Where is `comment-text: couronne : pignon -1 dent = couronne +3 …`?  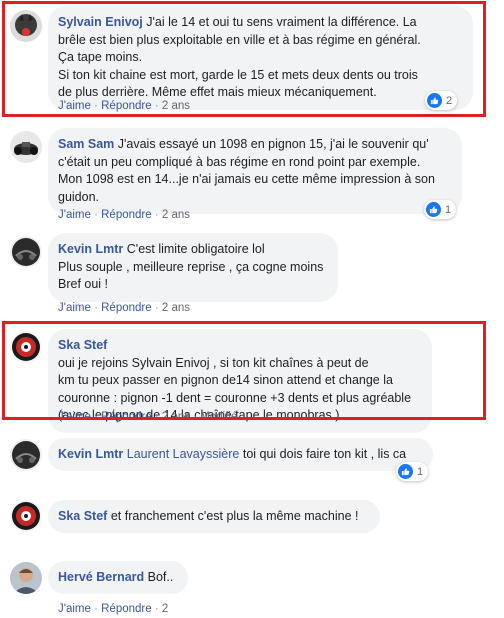
comment-text: couronne : pignon -1 dent = couronne +3 … is located at coordinates (235, 397).